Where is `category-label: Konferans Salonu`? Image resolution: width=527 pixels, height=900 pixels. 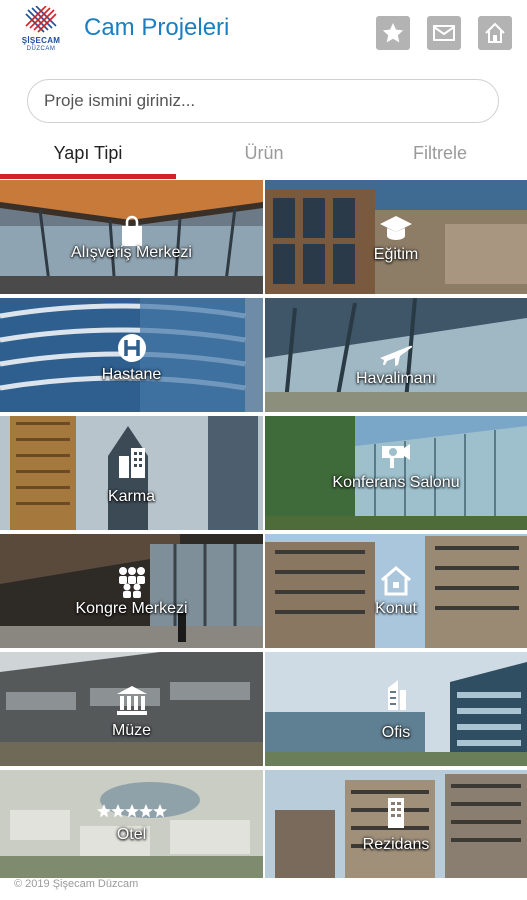
category-label: Konferans Salonu is located at coordinates (396, 482).